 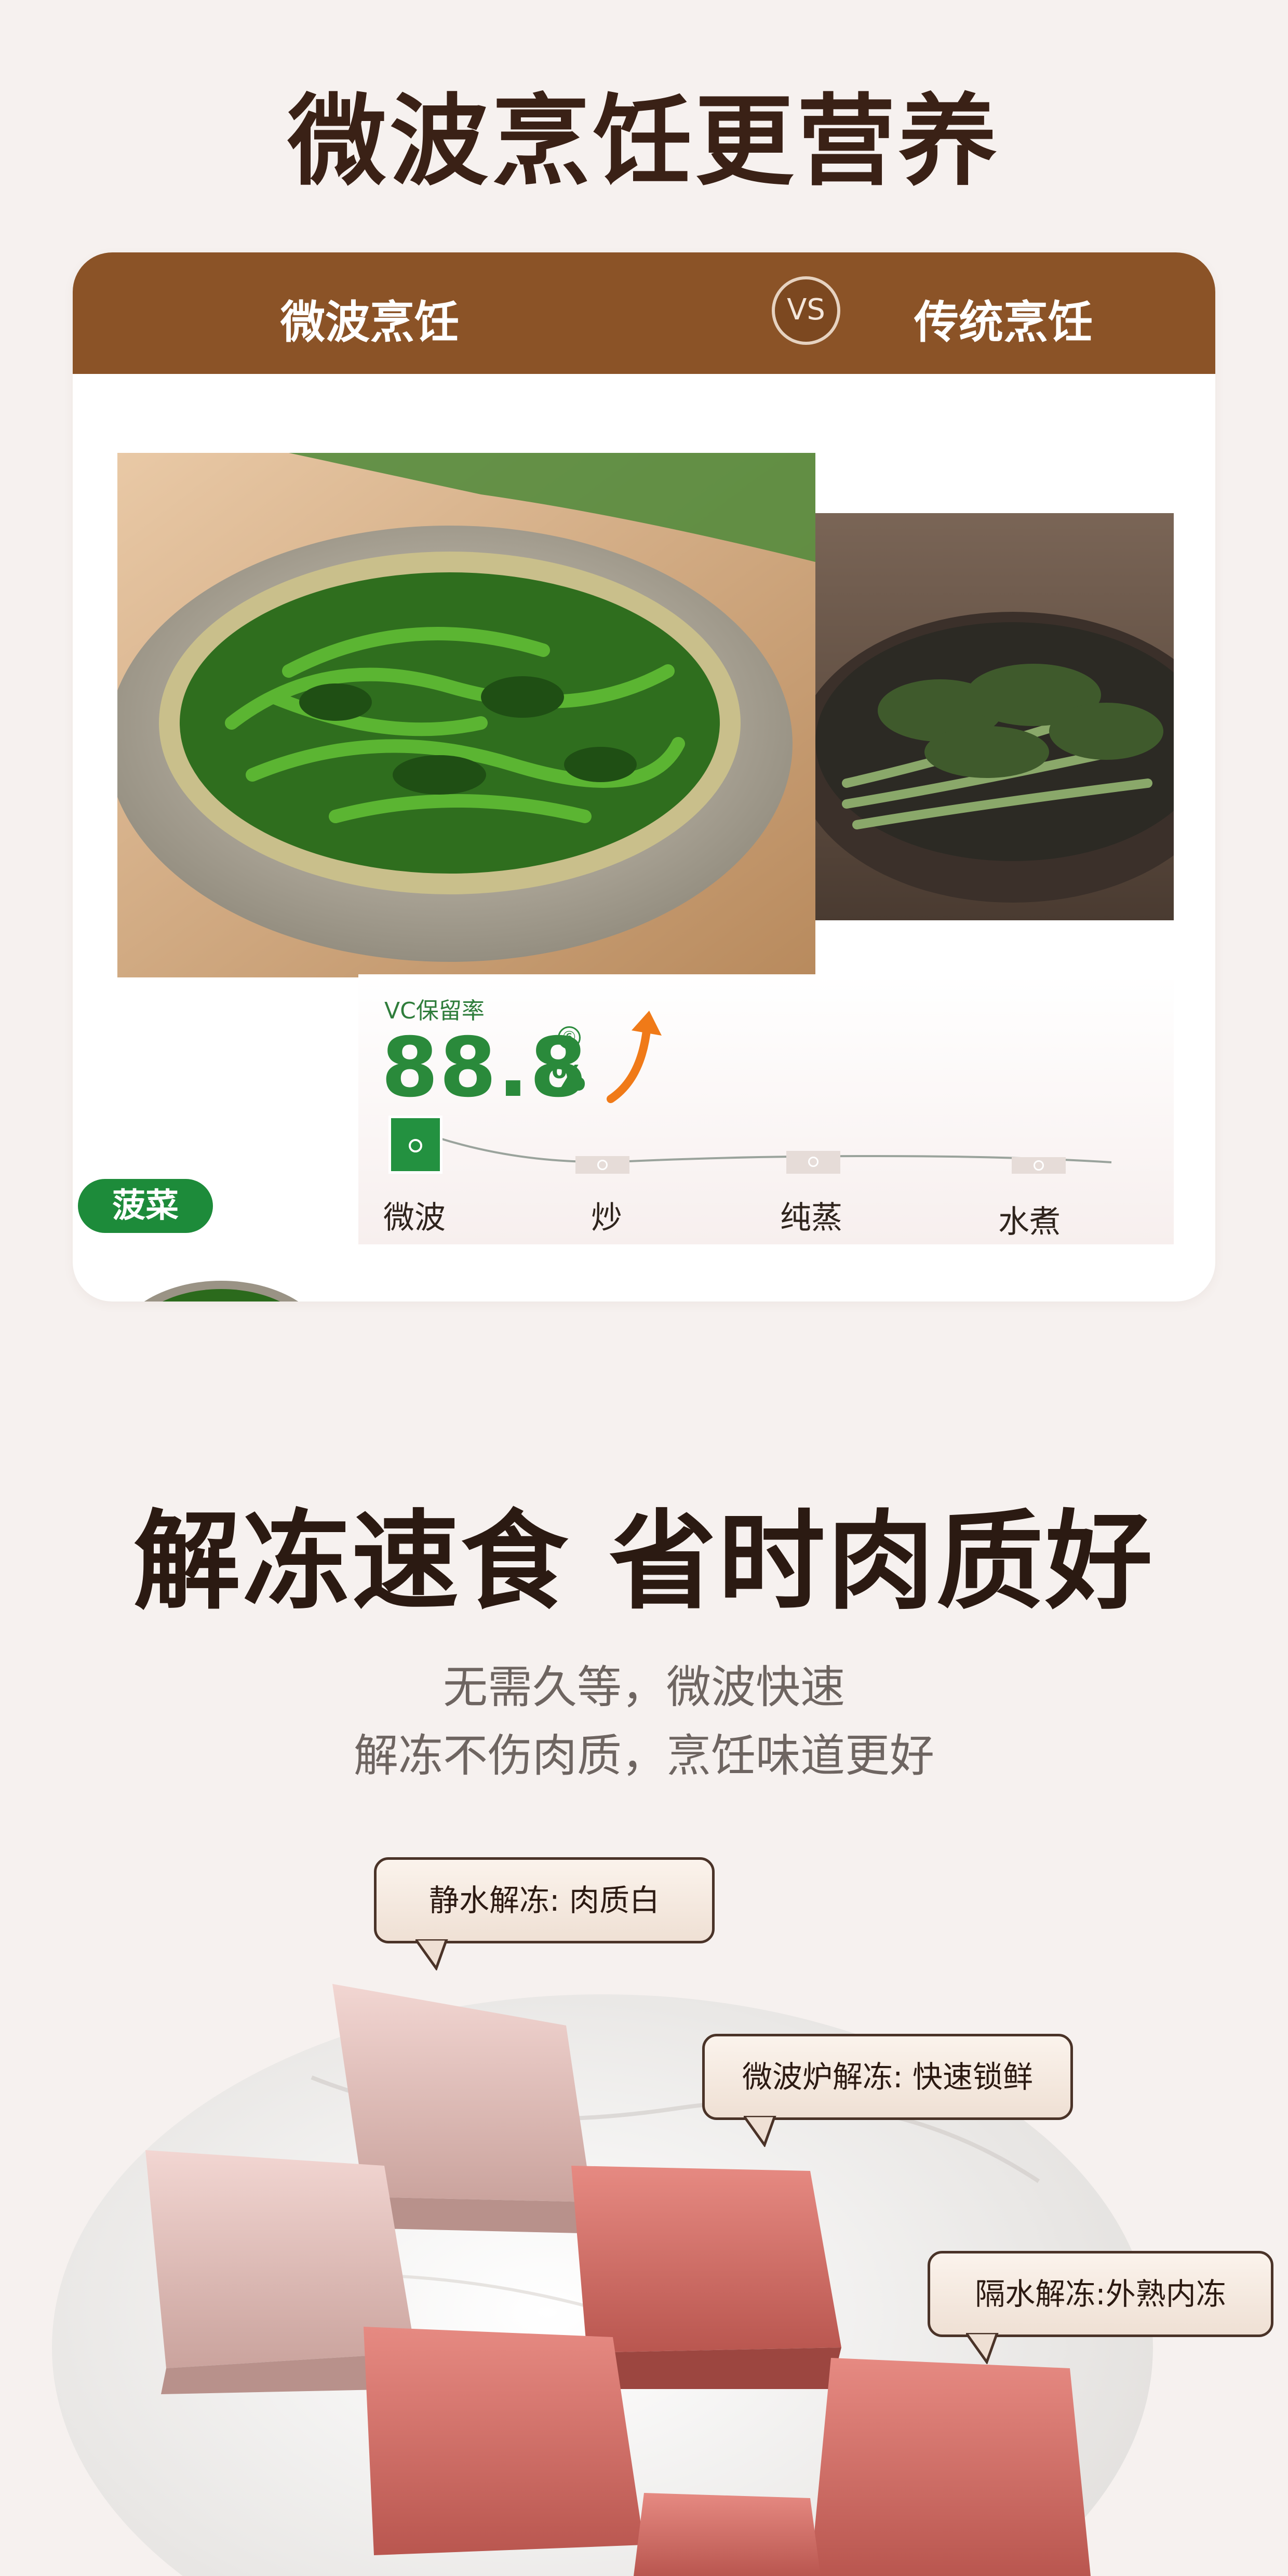 I want to click on callout-still-water-thaw: 静水解冻: 肉质白, so click(x=544, y=1900).